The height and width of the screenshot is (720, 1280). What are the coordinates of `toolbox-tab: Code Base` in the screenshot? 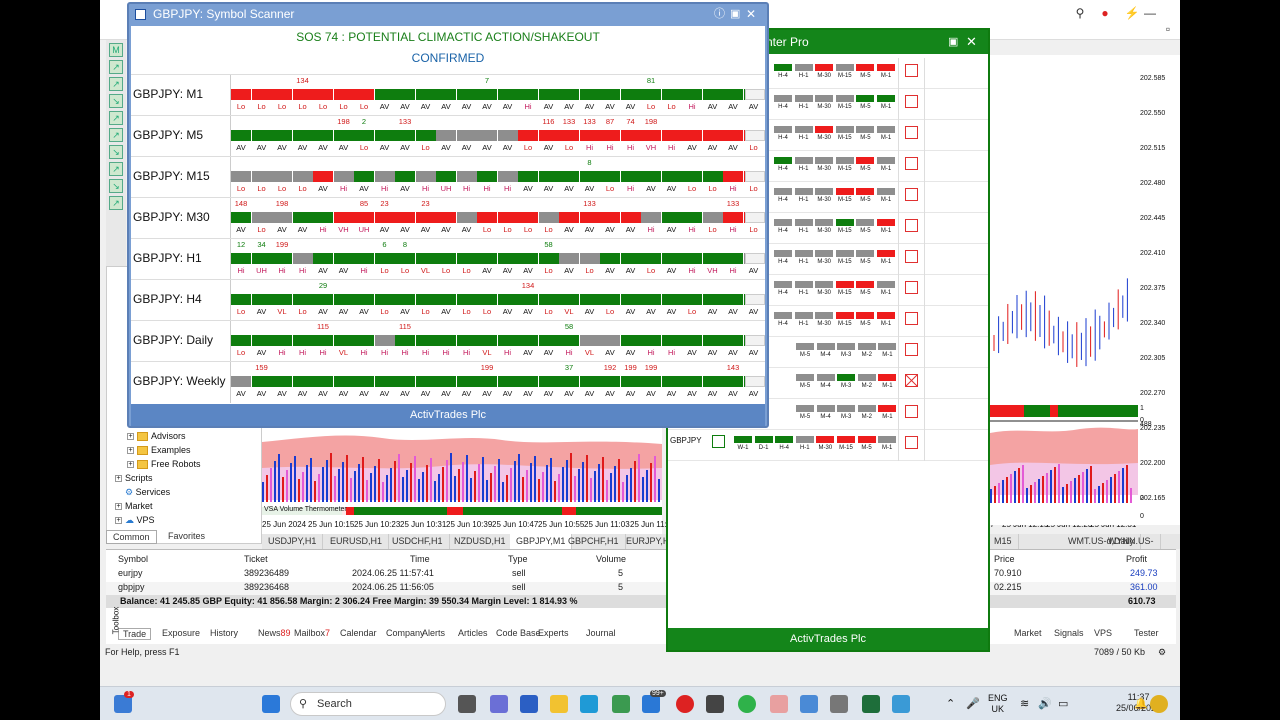 It's located at (518, 633).